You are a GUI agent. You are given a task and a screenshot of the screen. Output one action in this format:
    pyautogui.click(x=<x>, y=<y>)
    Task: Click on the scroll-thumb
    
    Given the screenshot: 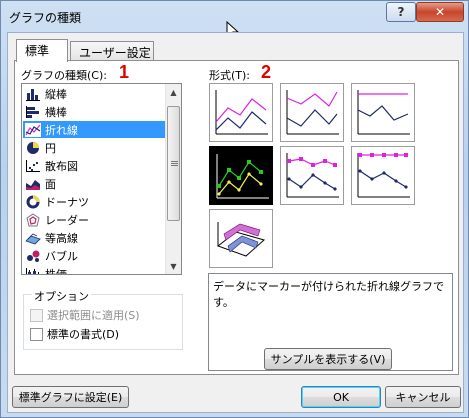 What is the action you would take?
    pyautogui.click(x=173, y=163)
    